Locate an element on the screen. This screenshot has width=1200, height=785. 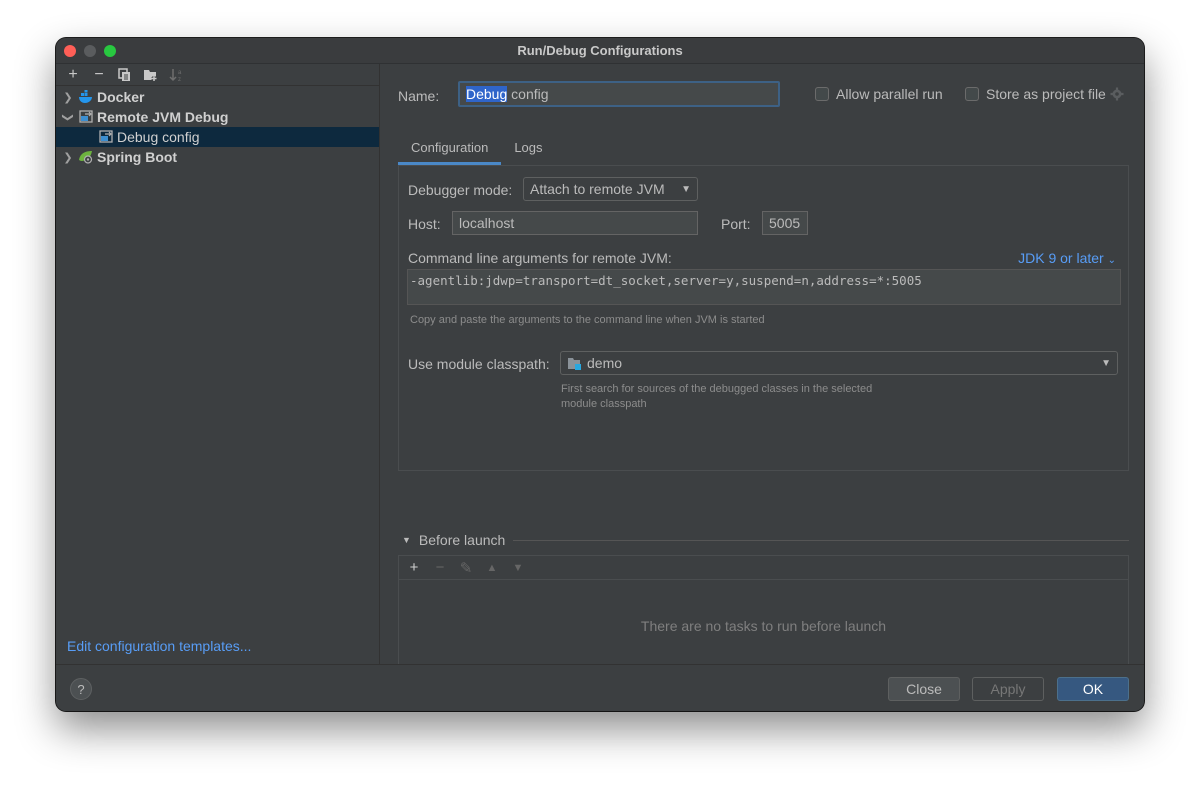
tree-item-remote-jvm-debug: ❯ Remote JVM Debug is located at coordinates (217, 117).